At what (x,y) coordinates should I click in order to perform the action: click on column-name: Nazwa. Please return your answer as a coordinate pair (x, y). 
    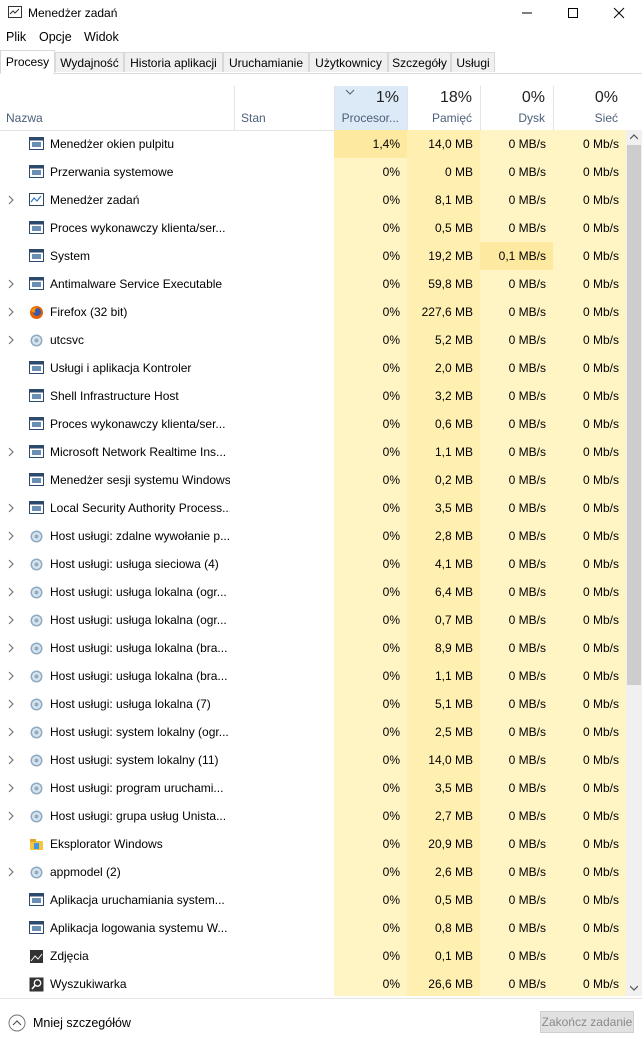
    Looking at the image, I should click on (117, 108).